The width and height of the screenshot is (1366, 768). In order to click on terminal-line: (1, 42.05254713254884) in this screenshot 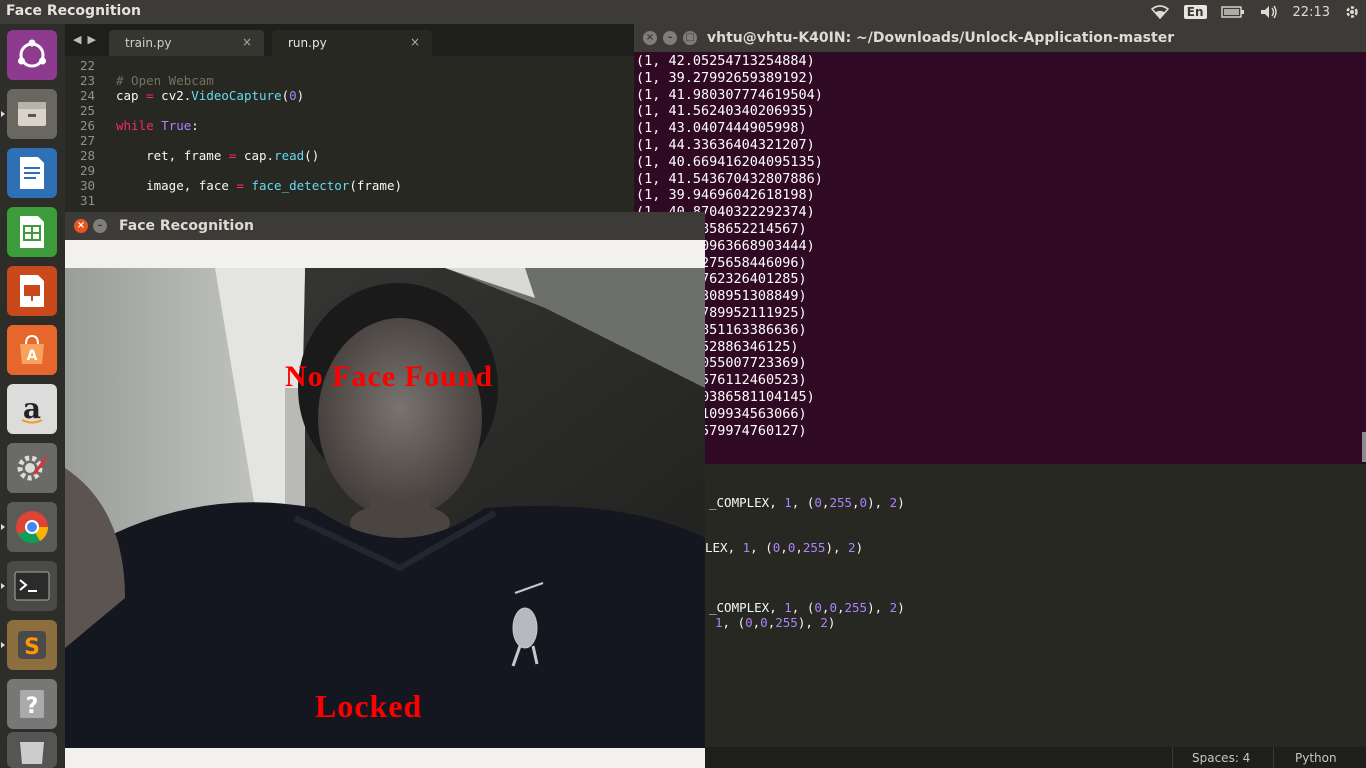, I will do `click(725, 61)`.